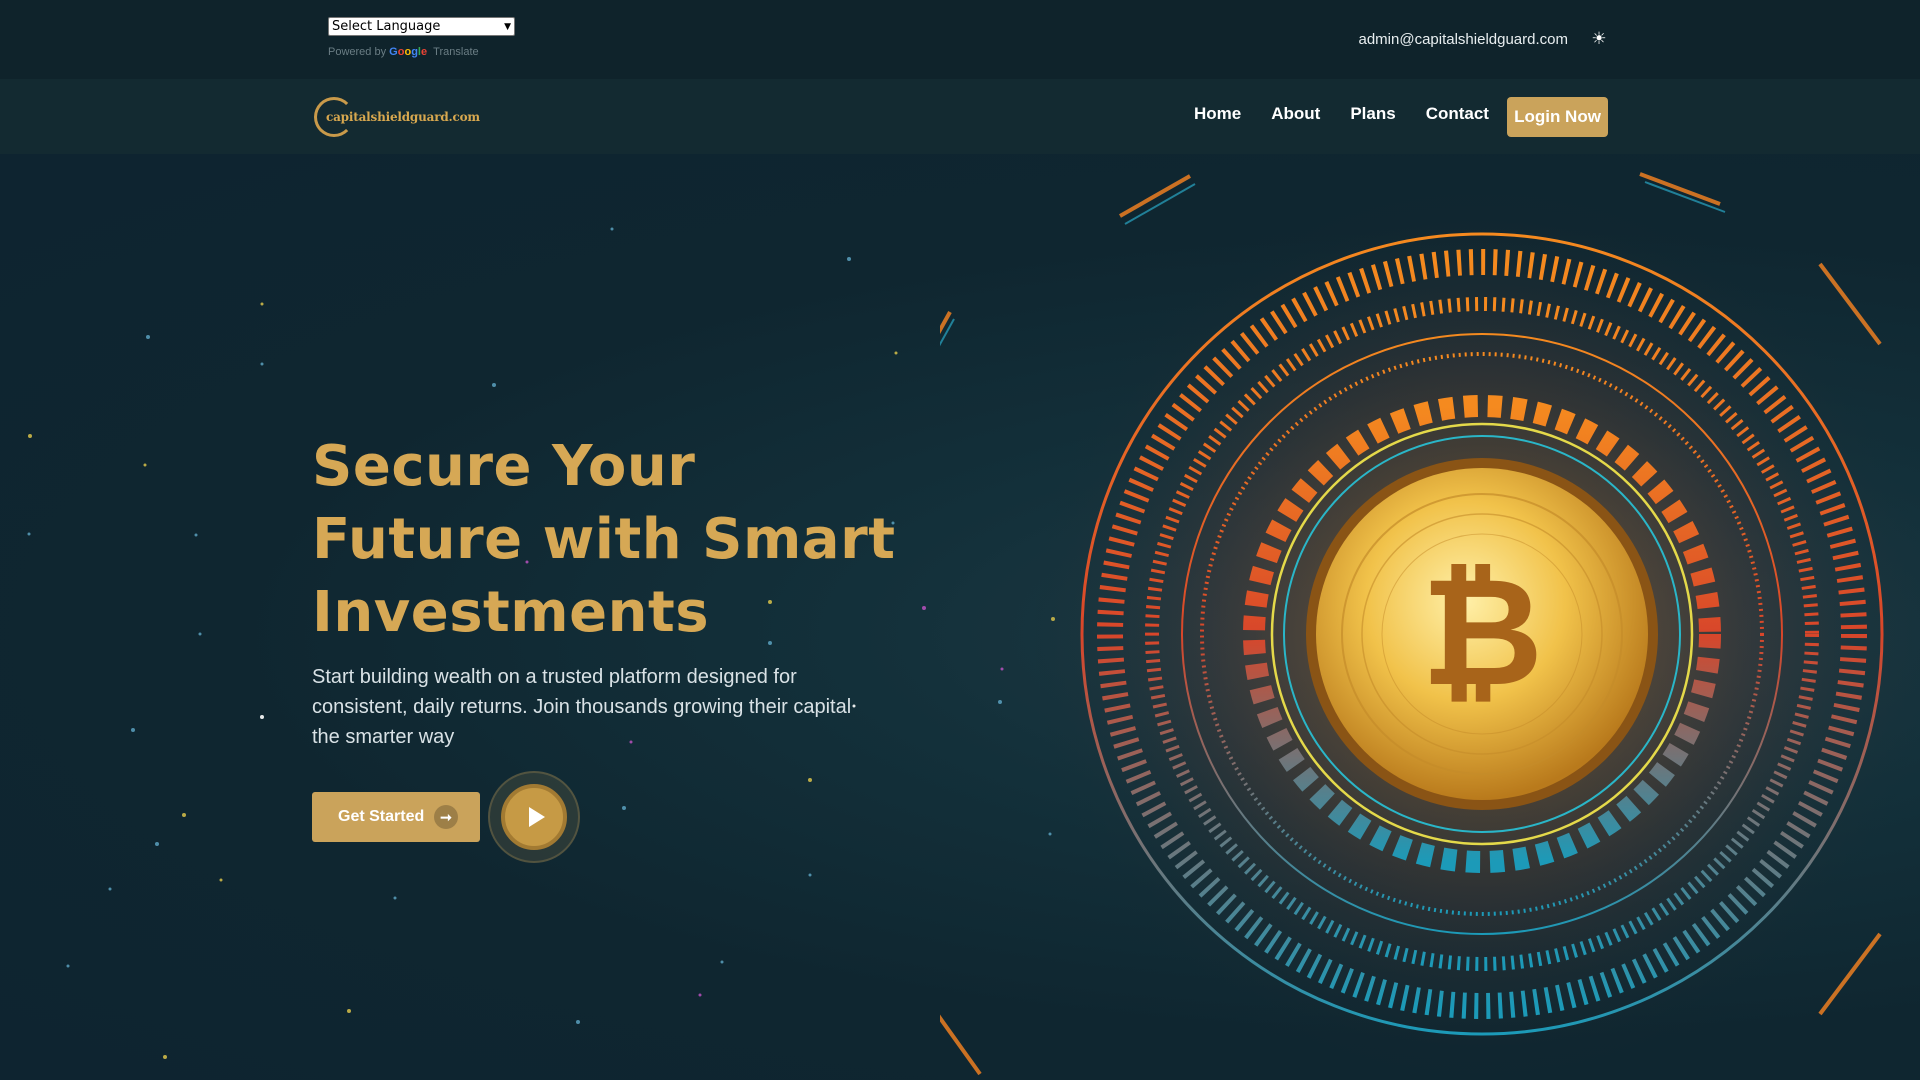  I want to click on arrow-right-icon: ➞, so click(446, 817).